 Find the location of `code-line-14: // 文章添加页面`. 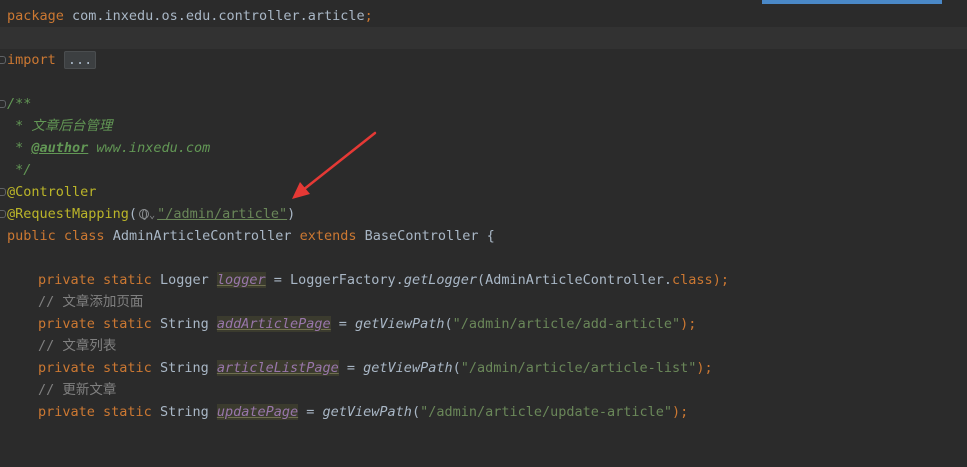

code-line-14: // 文章添加页面 is located at coordinates (483, 302).